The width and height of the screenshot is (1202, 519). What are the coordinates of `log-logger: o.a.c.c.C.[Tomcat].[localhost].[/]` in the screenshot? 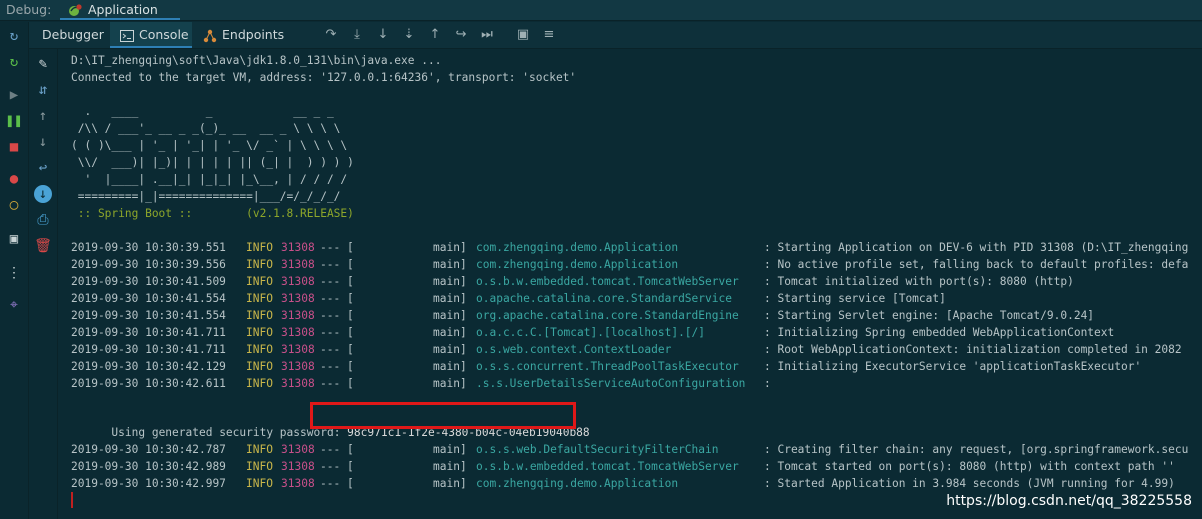 It's located at (590, 332).